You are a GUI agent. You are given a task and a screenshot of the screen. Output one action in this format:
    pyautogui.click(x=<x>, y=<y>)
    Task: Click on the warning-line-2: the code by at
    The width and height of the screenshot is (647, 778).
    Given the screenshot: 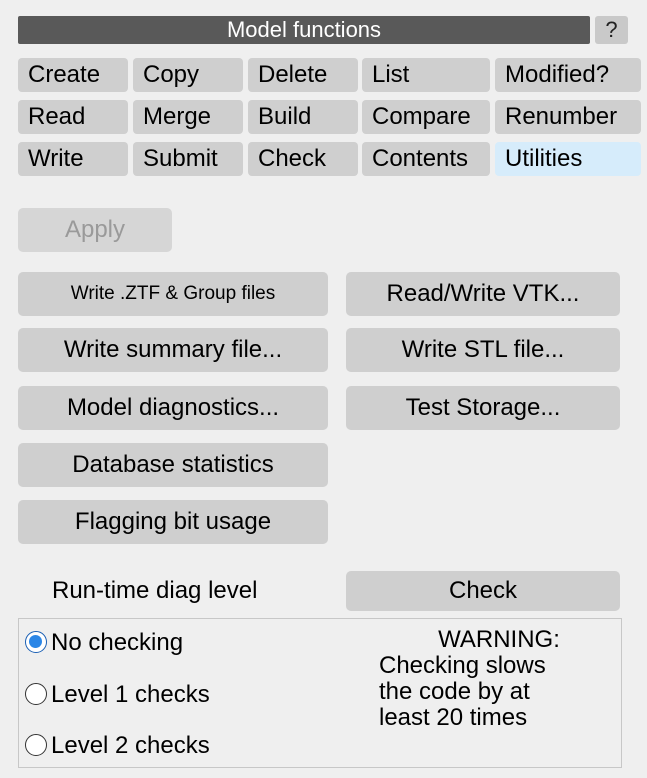 What is the action you would take?
    pyautogui.click(x=454, y=691)
    